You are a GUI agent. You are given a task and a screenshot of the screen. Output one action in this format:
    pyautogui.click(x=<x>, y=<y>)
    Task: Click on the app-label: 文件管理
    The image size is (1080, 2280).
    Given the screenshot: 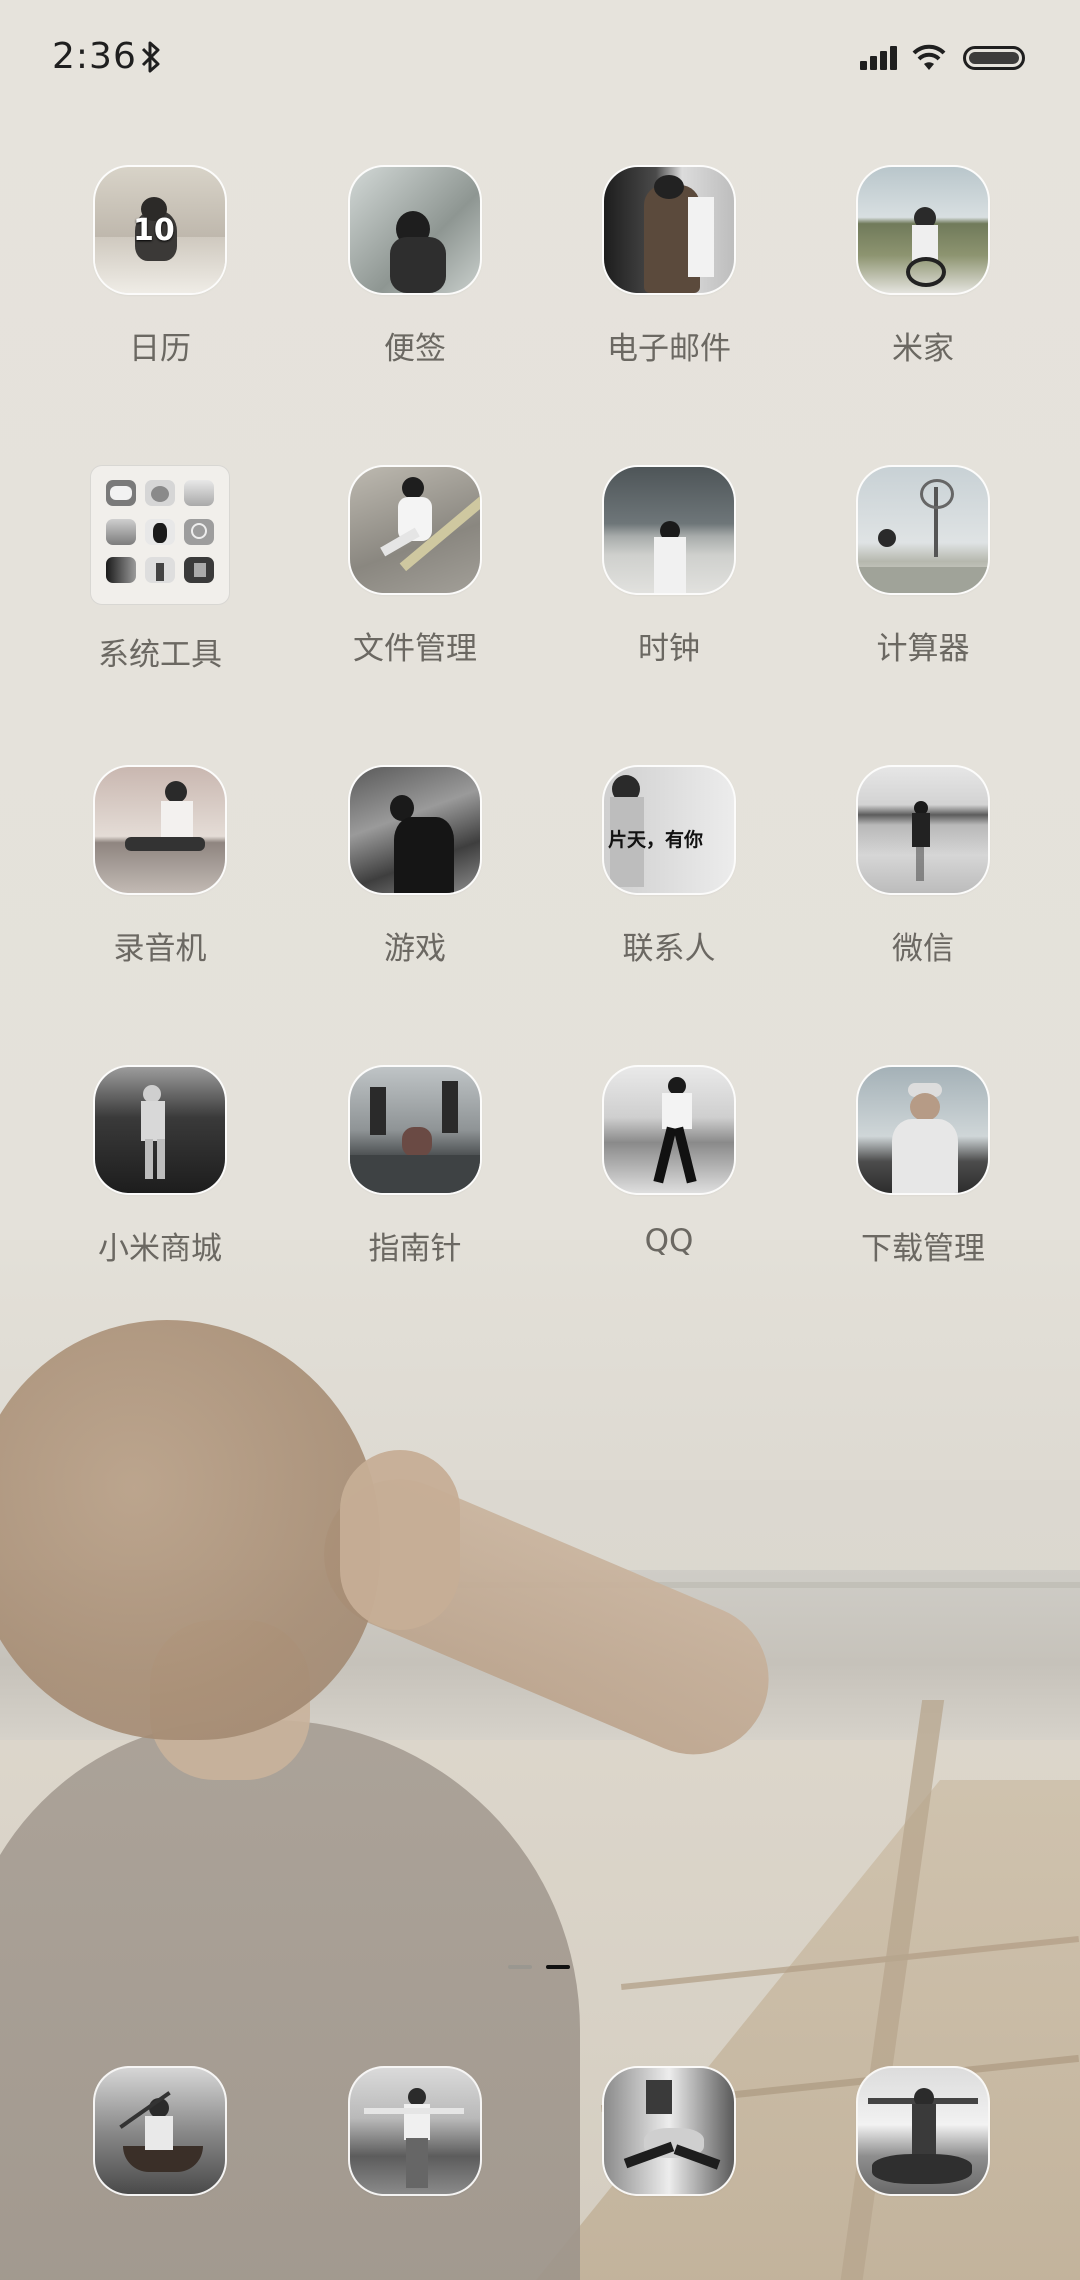 What is the action you would take?
    pyautogui.click(x=415, y=649)
    